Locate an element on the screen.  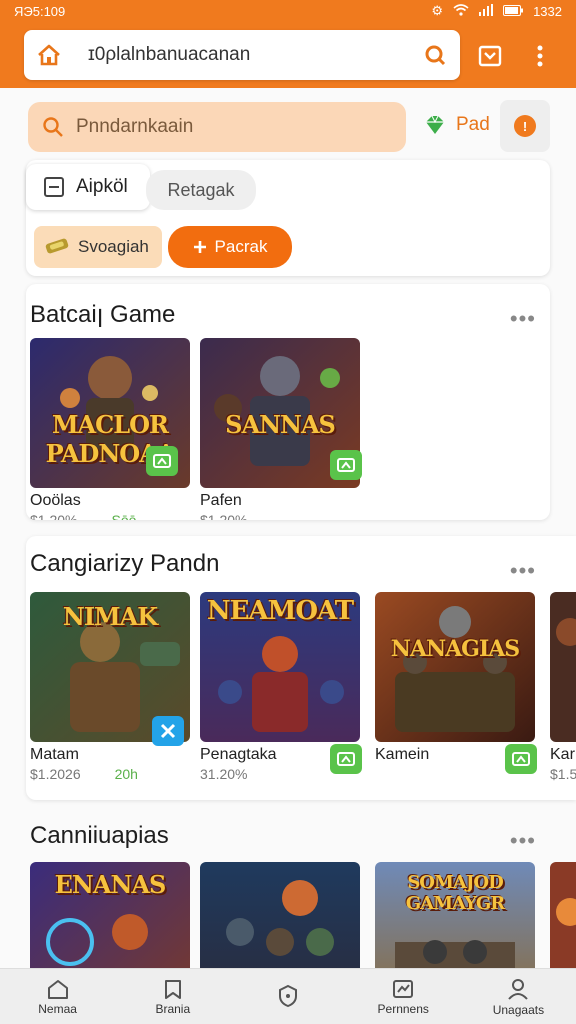
gem-icon is located at coordinates (435, 124).